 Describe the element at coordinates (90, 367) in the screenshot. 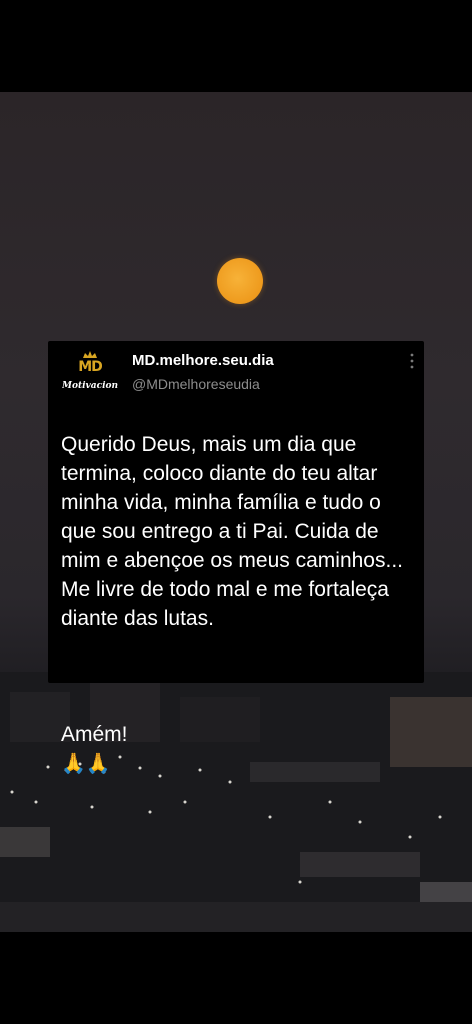

I see `avatar-monogram: MD` at that location.